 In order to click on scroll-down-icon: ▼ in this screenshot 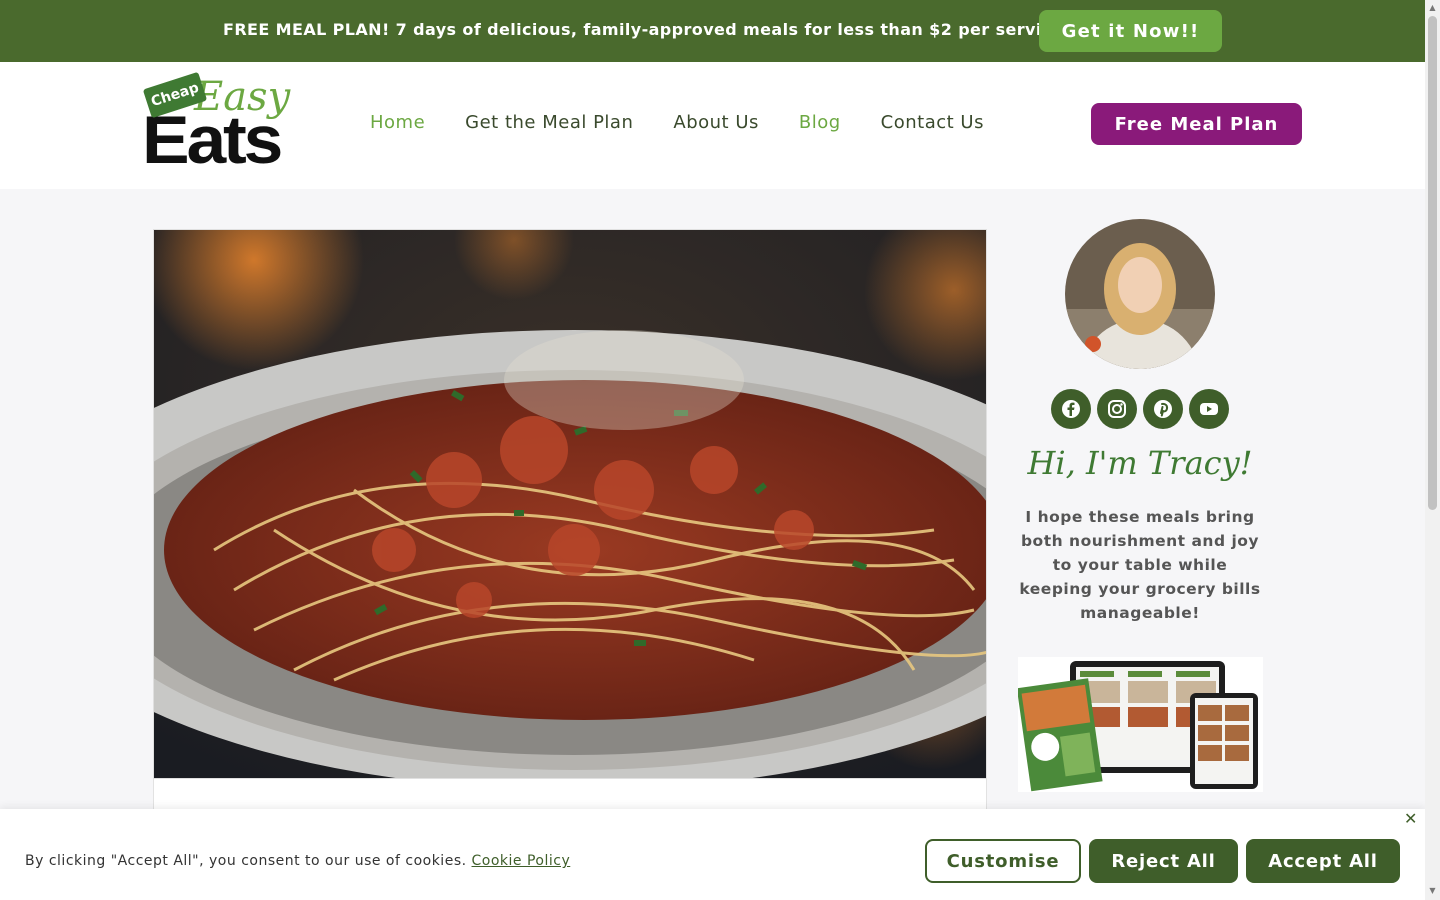, I will do `click(1432, 890)`.